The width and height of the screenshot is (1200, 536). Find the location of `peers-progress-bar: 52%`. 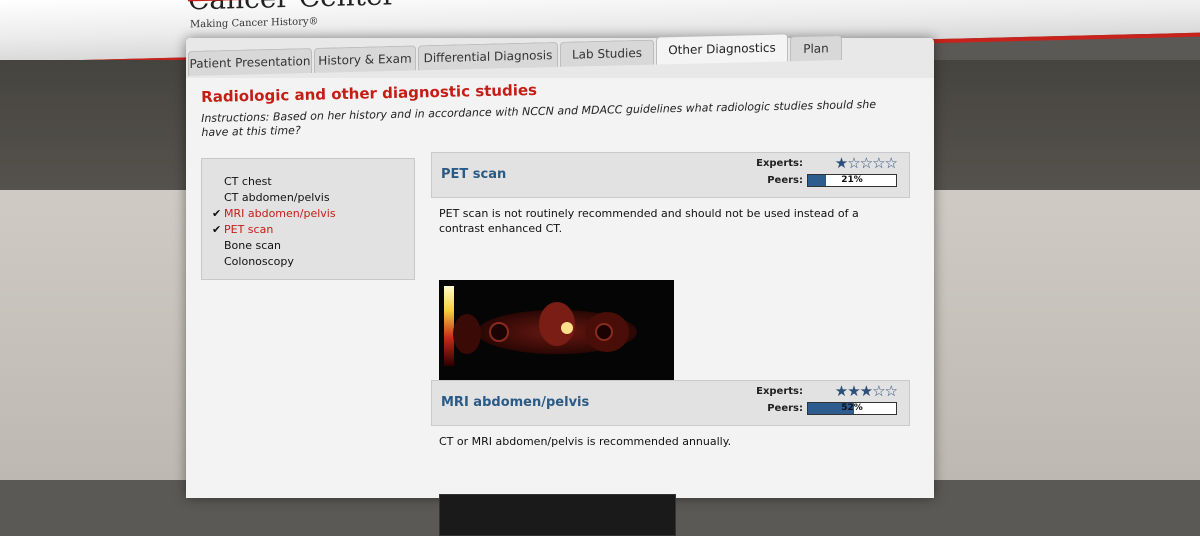

peers-progress-bar: 52% is located at coordinates (852, 408).